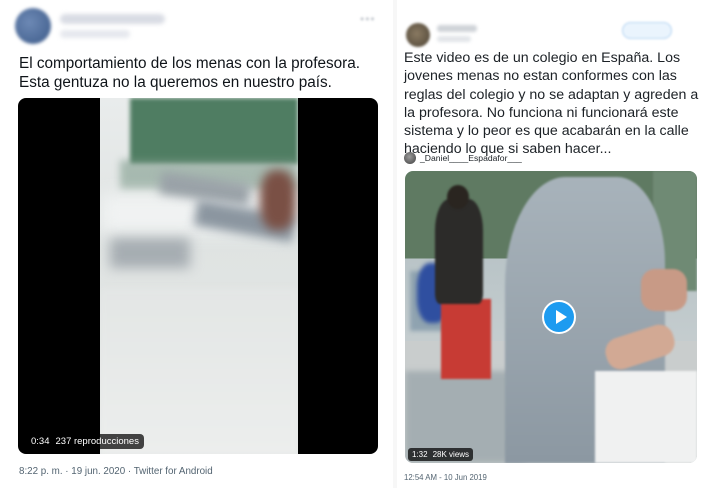  Describe the element at coordinates (40, 441) in the screenshot. I see `video-duration: 0:34` at that location.